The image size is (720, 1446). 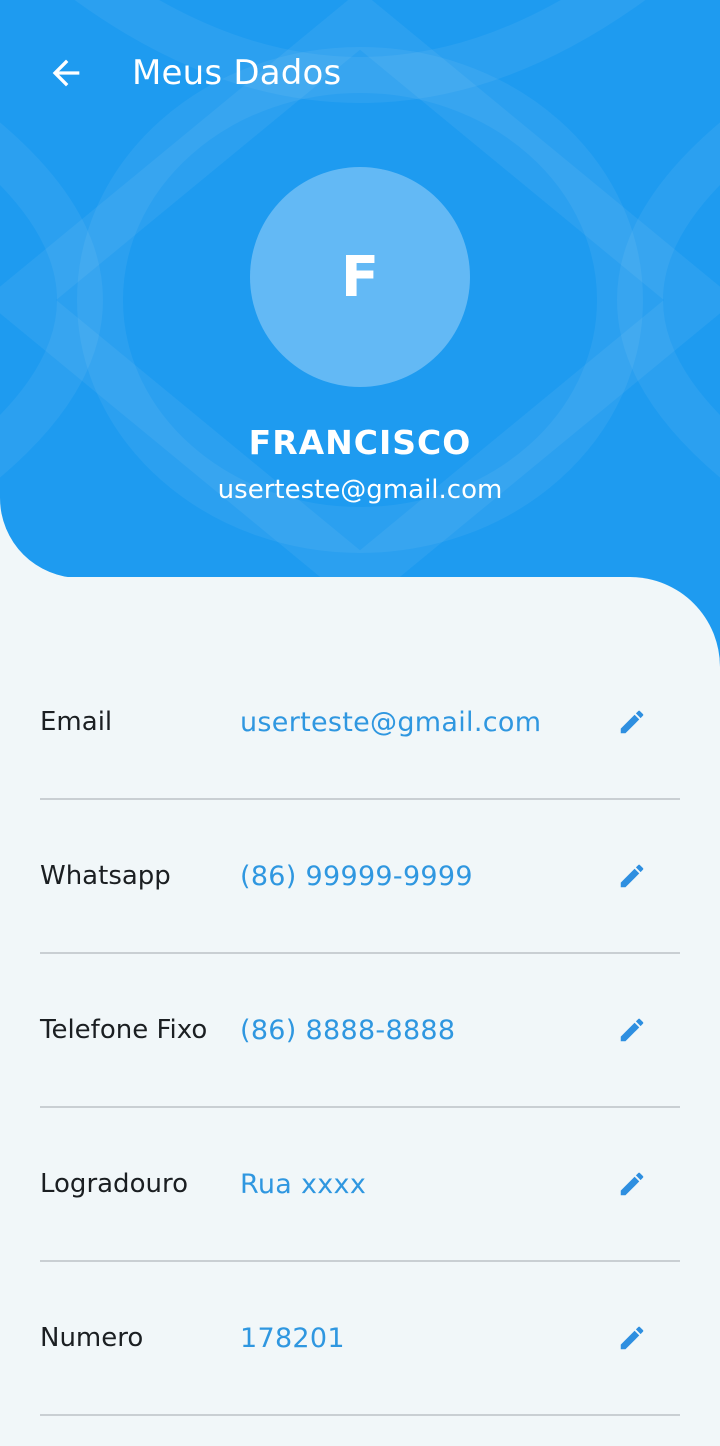 I want to click on avatar: F, so click(x=360, y=277).